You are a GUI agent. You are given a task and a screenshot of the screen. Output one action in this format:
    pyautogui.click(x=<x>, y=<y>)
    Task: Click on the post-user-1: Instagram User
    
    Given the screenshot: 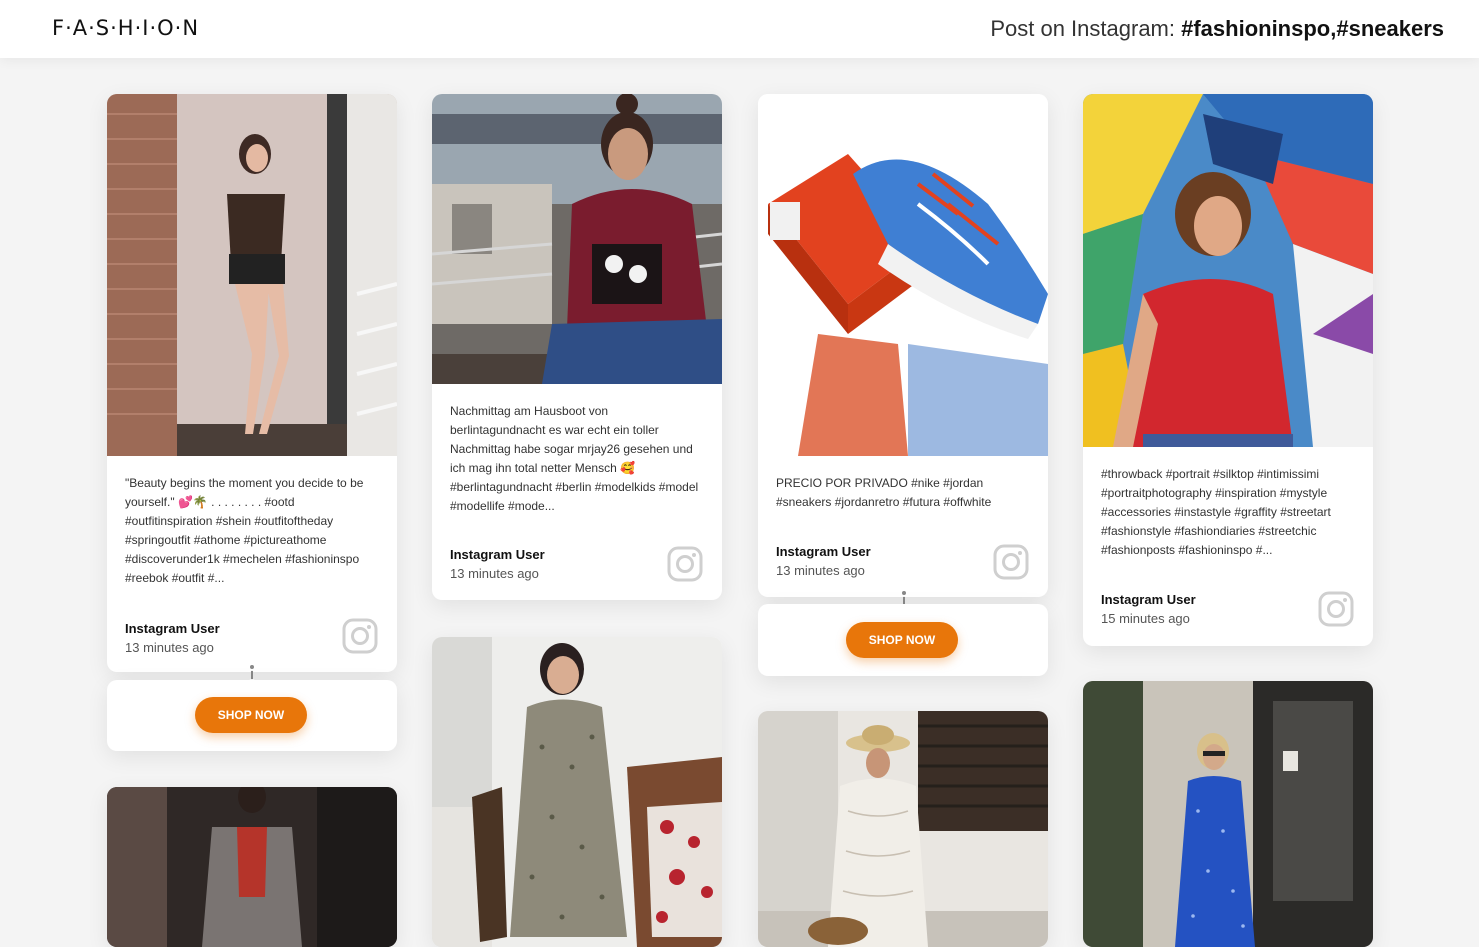 What is the action you would take?
    pyautogui.click(x=172, y=628)
    